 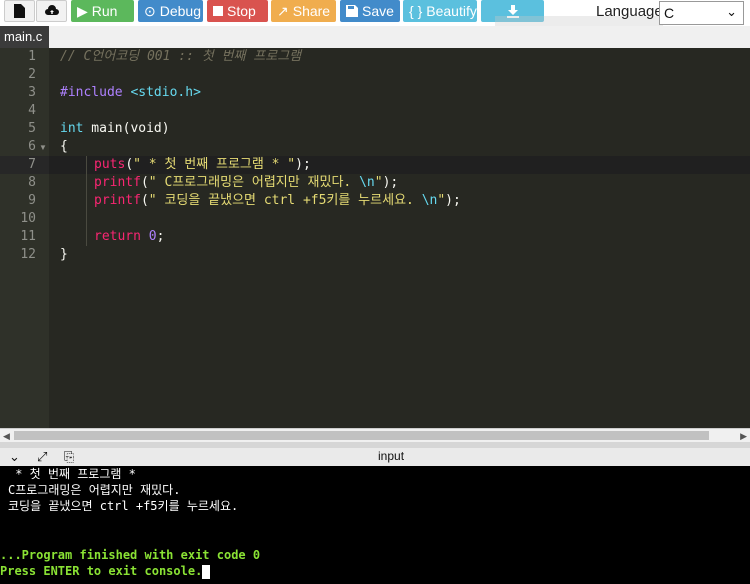 What do you see at coordinates (86, 201) in the screenshot?
I see `indent-guide` at bounding box center [86, 201].